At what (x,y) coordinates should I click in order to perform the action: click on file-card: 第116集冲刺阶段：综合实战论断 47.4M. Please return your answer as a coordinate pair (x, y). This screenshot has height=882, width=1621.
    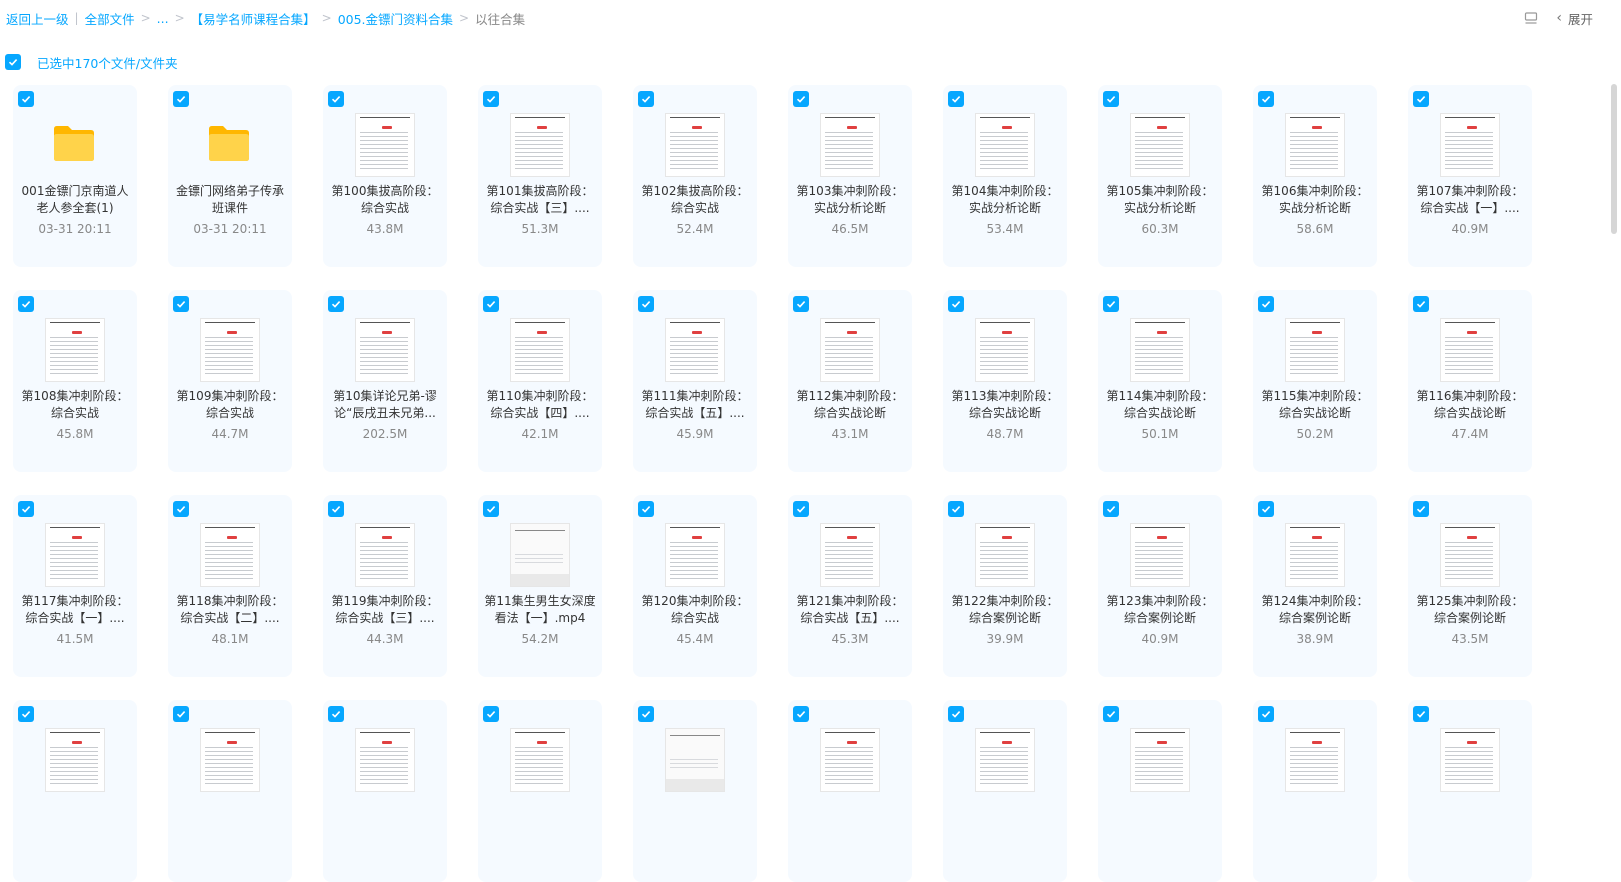
    Looking at the image, I should click on (1470, 381).